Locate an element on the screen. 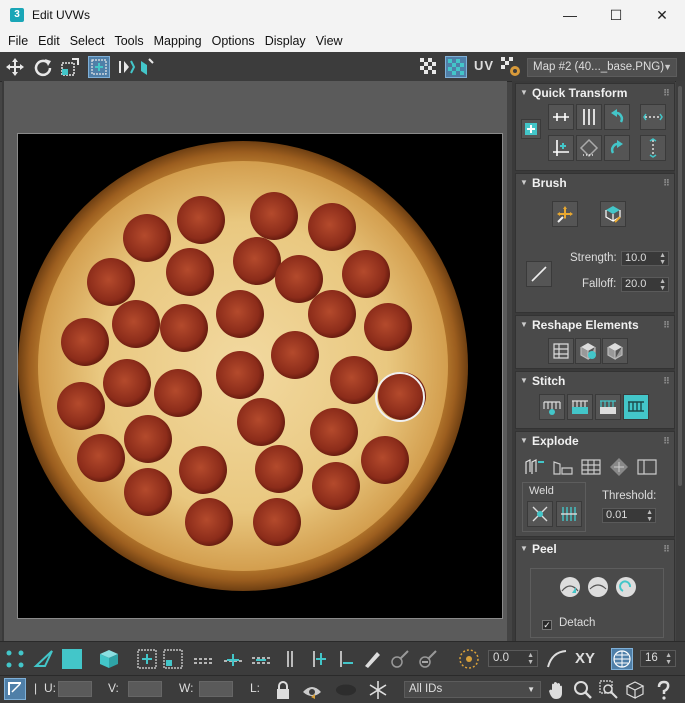 The height and width of the screenshot is (703, 685). flatten-custom-icon is located at coordinates (647, 467).